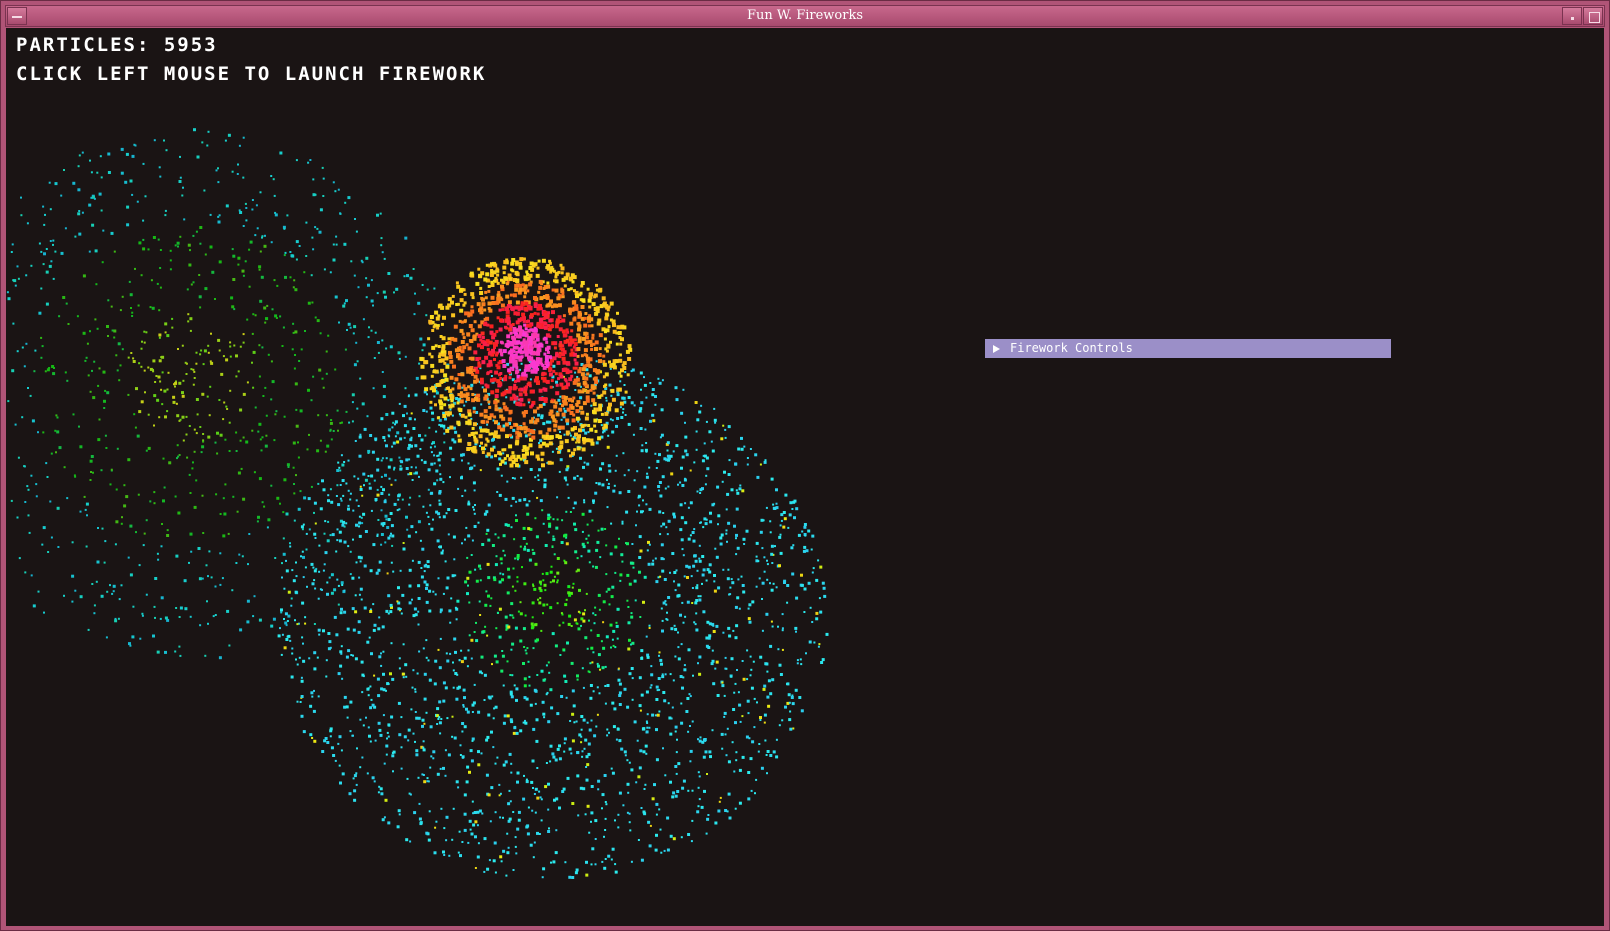 The width and height of the screenshot is (1610, 931). What do you see at coordinates (1572, 16) in the screenshot?
I see `minimize-icon` at bounding box center [1572, 16].